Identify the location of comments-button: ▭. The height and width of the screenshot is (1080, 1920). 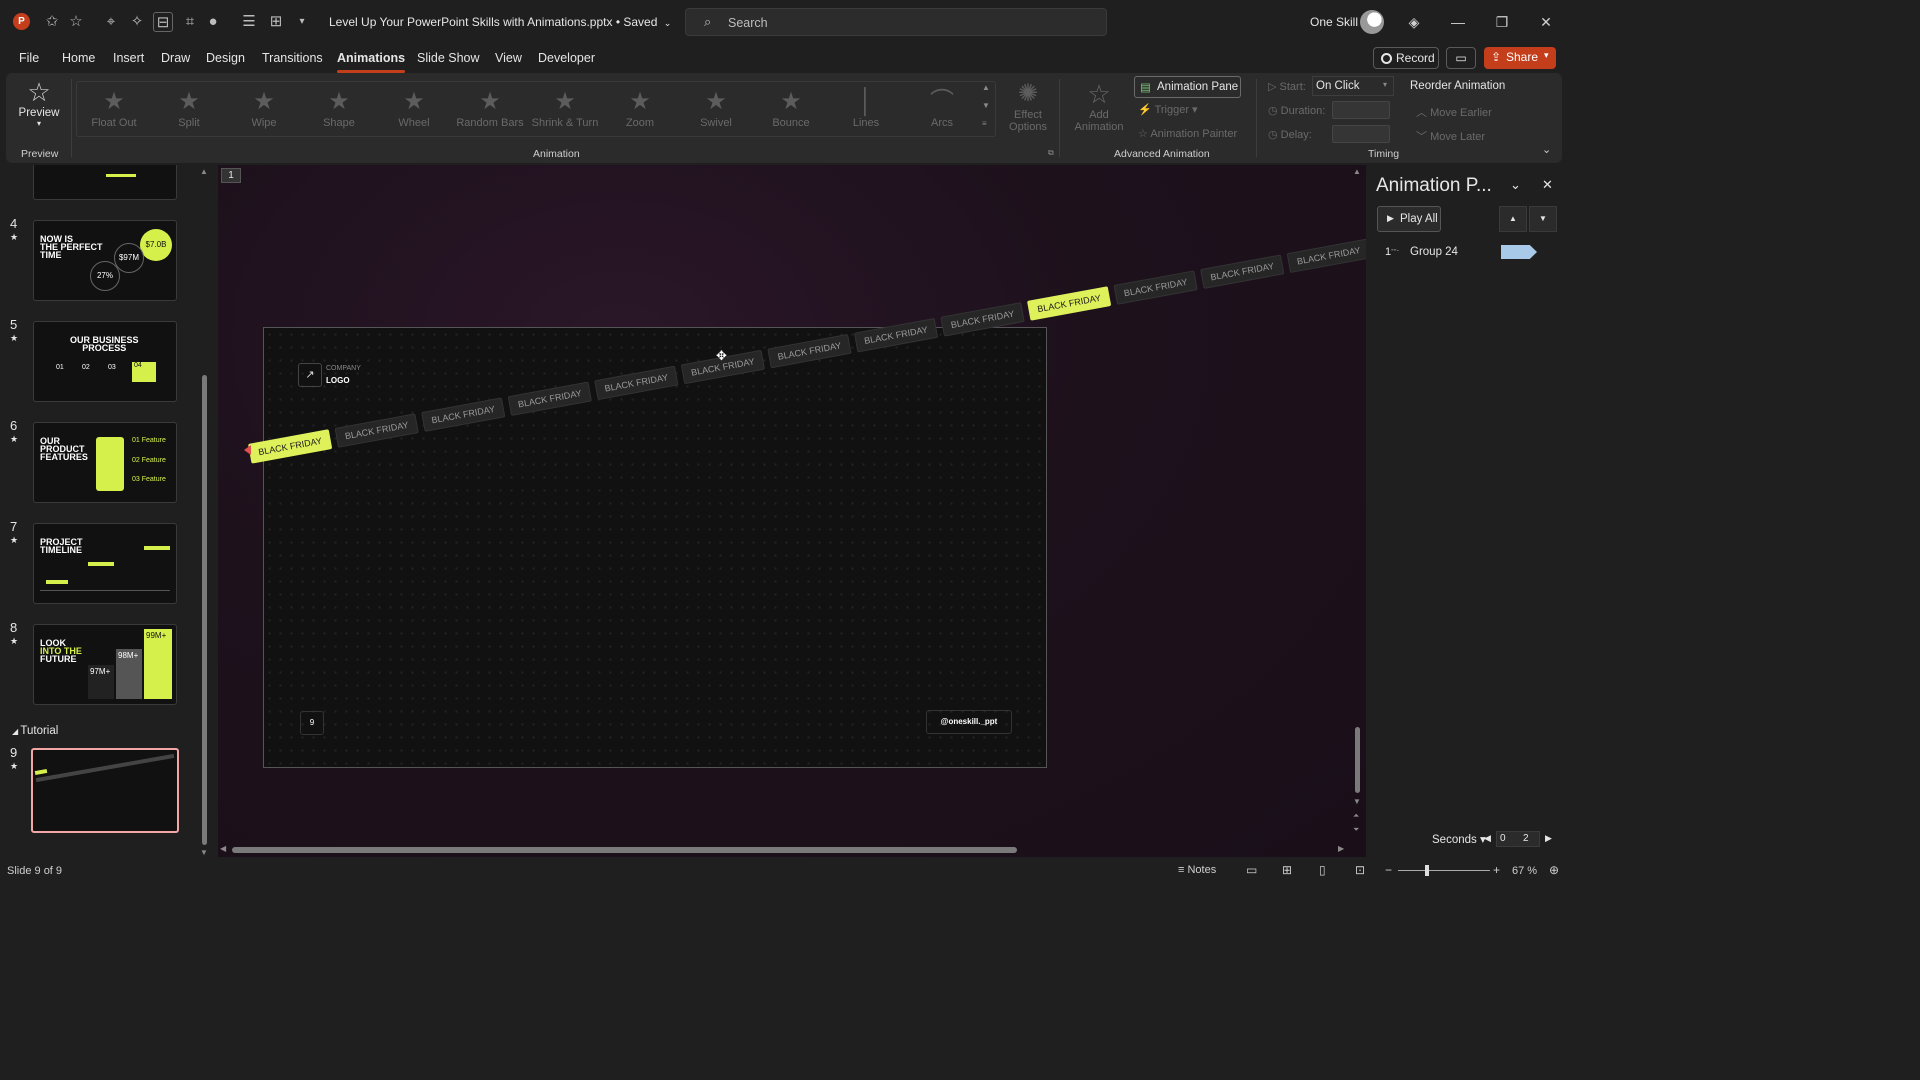
(1461, 58).